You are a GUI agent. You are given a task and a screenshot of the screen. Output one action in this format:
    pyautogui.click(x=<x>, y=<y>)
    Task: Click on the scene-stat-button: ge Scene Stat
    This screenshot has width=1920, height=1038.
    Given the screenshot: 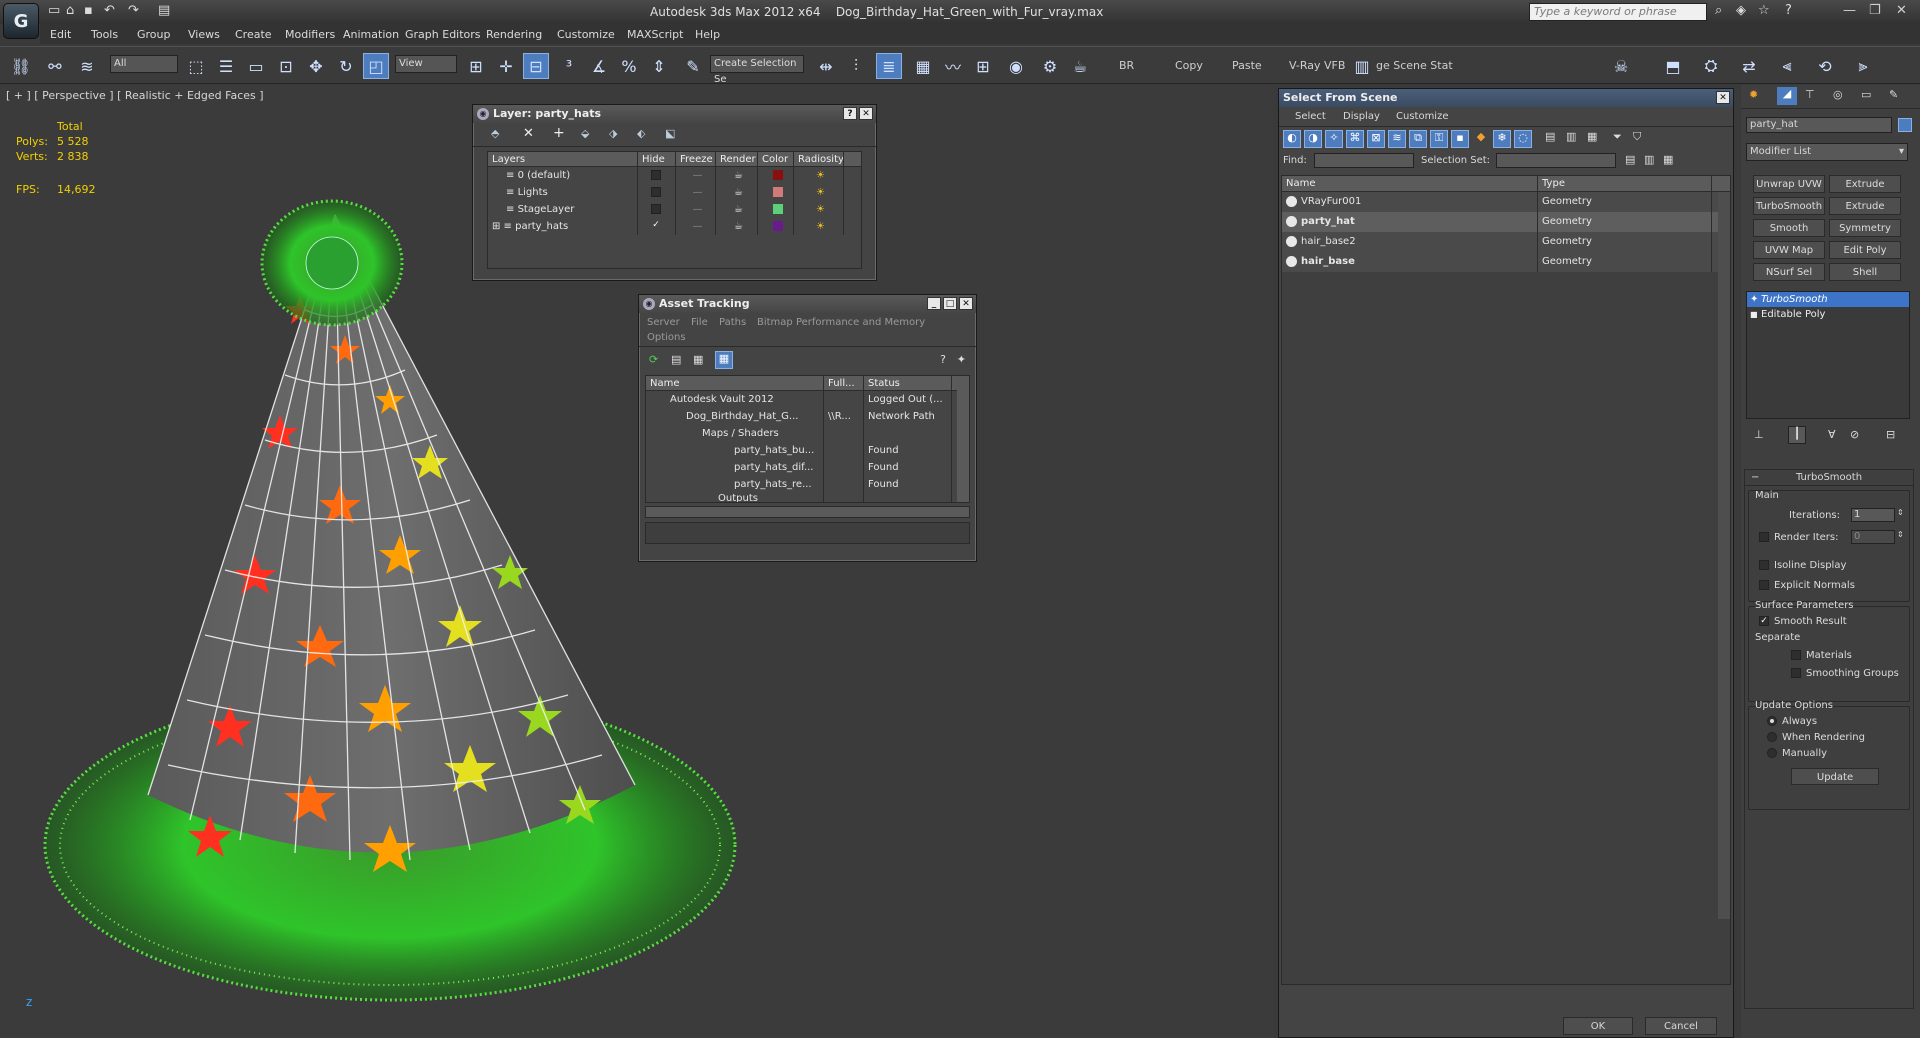 What is the action you would take?
    pyautogui.click(x=1414, y=65)
    